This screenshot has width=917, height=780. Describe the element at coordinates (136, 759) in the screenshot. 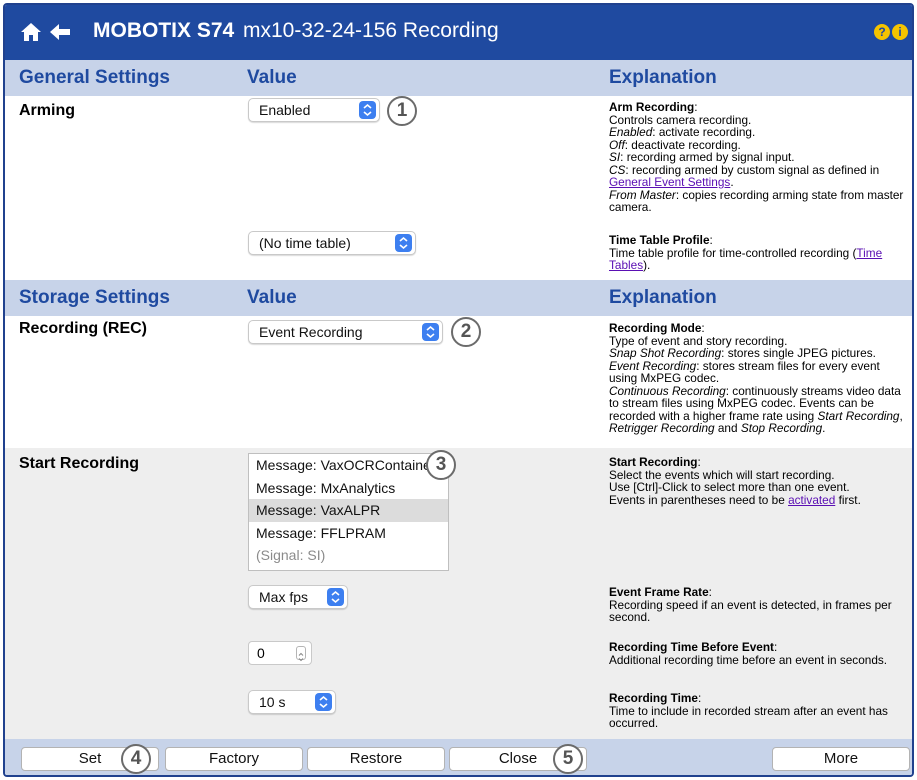

I see `callout-4: 4` at that location.